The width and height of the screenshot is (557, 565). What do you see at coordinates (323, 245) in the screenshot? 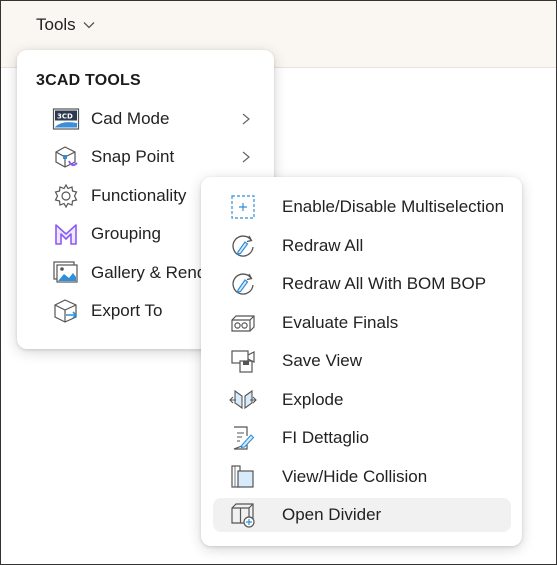
I see `submenu-item-label: Redraw All` at bounding box center [323, 245].